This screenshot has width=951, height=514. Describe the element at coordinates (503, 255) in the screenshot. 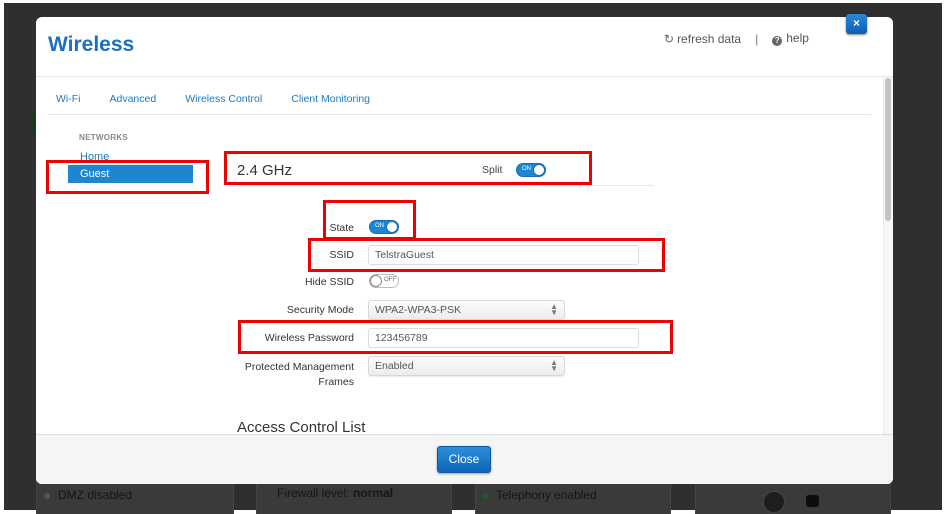

I see `ssid-input` at that location.